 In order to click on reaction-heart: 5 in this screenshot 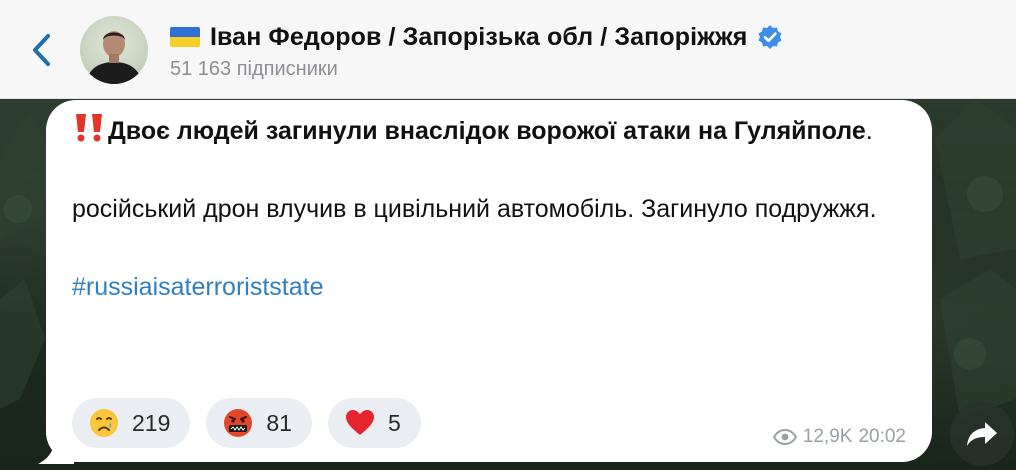, I will do `click(374, 423)`.